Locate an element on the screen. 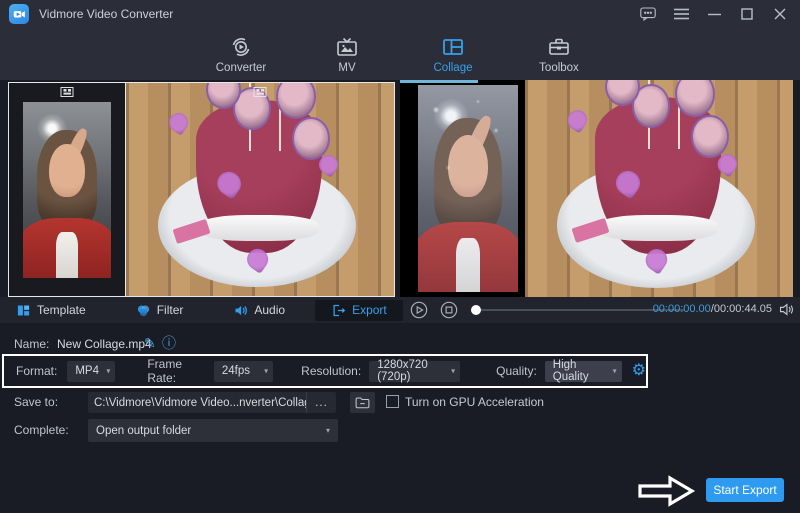 The width and height of the screenshot is (800, 513). window-controls is located at coordinates (714, 14).